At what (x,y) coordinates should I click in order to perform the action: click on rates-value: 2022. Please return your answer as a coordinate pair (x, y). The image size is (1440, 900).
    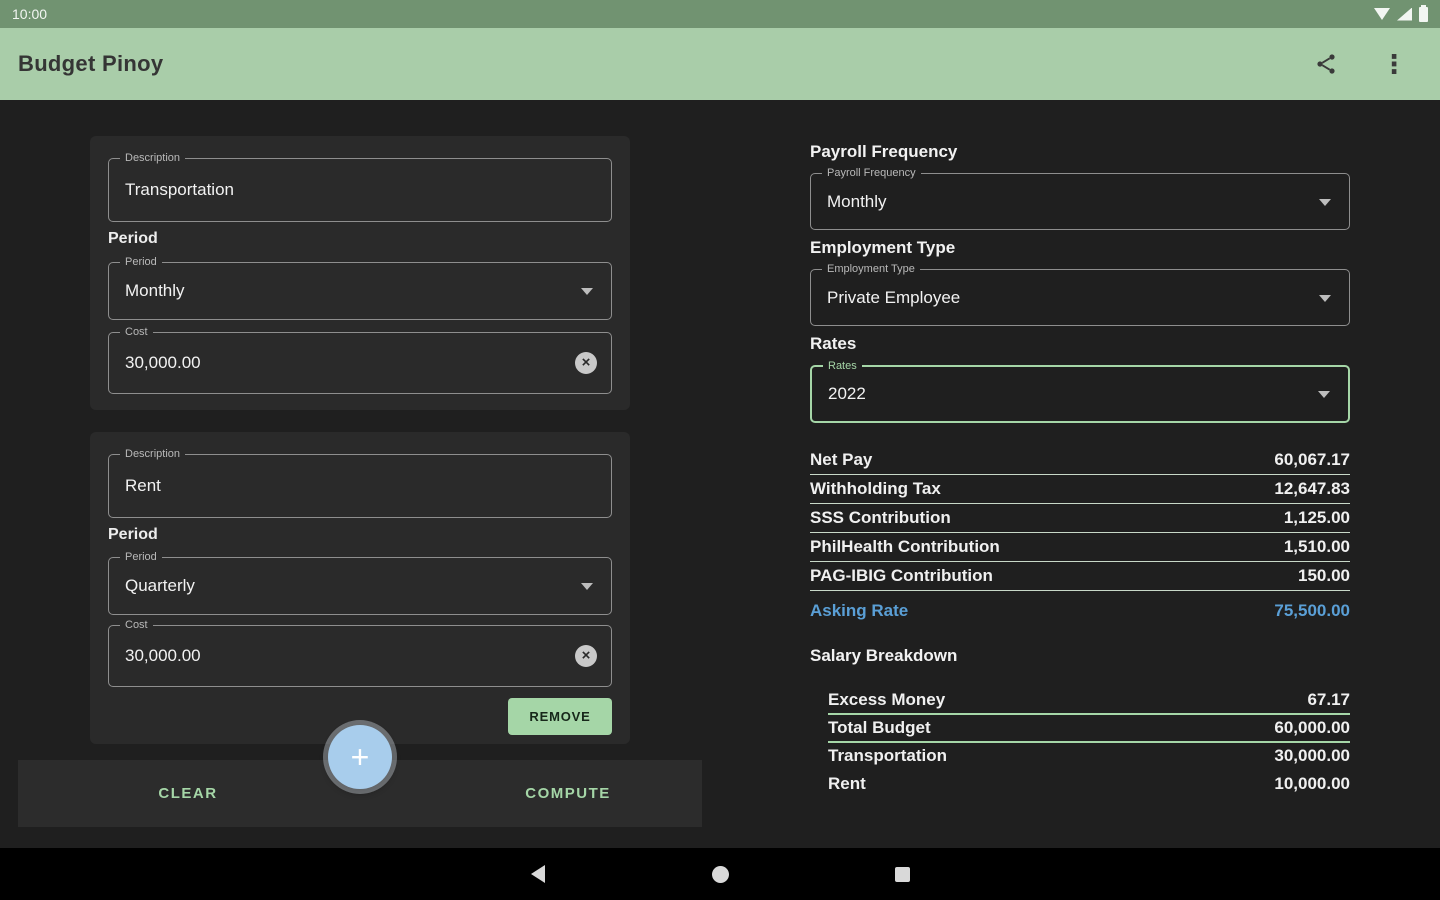
    Looking at the image, I should click on (847, 393).